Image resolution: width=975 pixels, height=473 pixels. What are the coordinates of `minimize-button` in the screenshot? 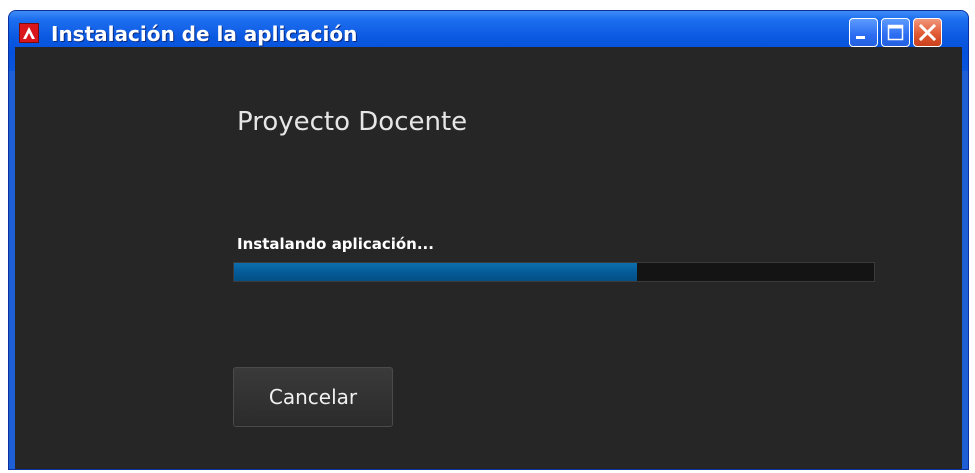 It's located at (863, 32).